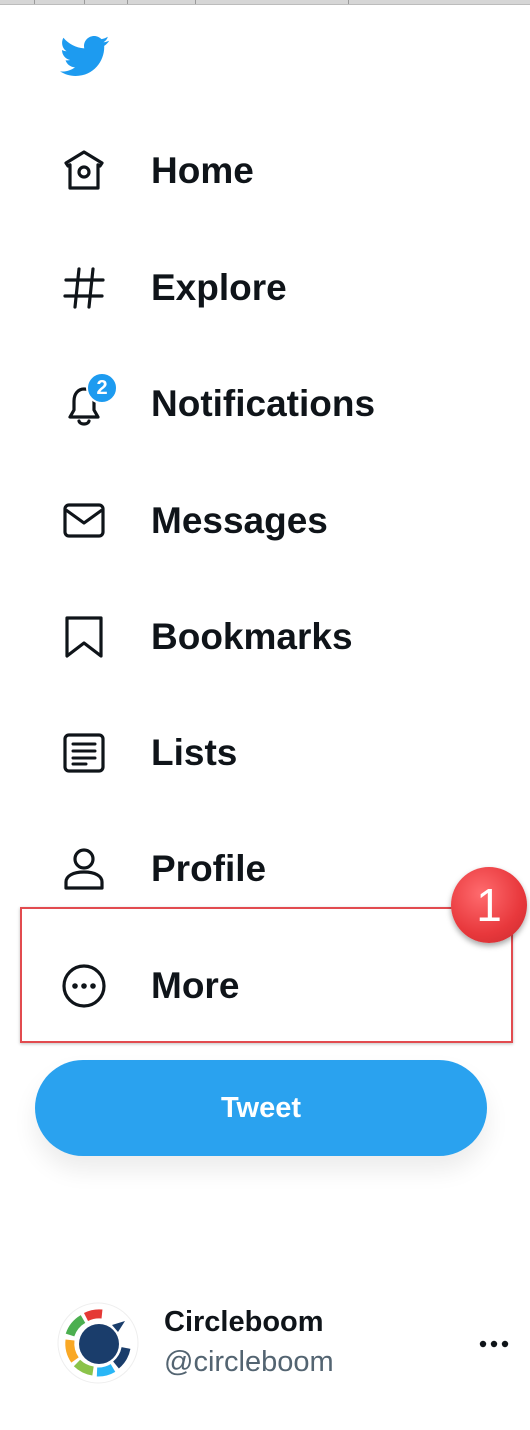  What do you see at coordinates (249, 1362) in the screenshot?
I see `account-handle: @circleboom` at bounding box center [249, 1362].